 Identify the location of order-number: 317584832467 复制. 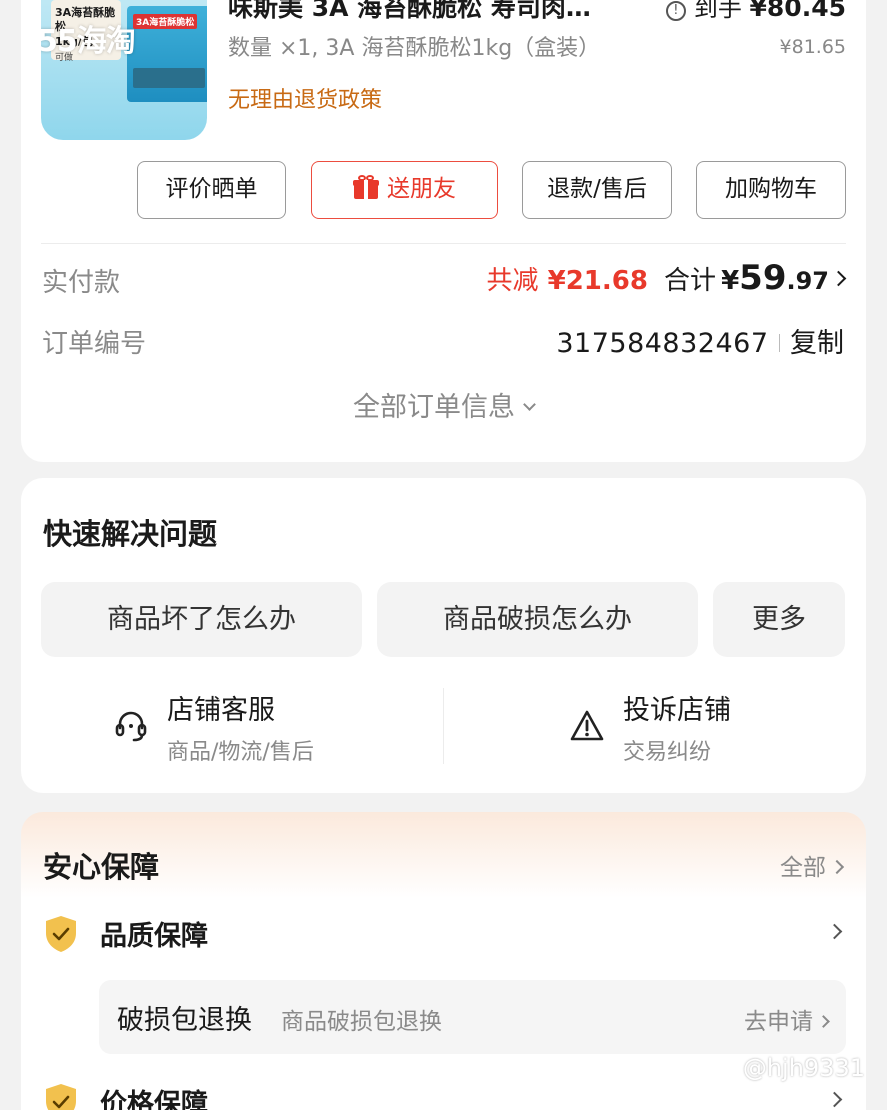
(700, 340).